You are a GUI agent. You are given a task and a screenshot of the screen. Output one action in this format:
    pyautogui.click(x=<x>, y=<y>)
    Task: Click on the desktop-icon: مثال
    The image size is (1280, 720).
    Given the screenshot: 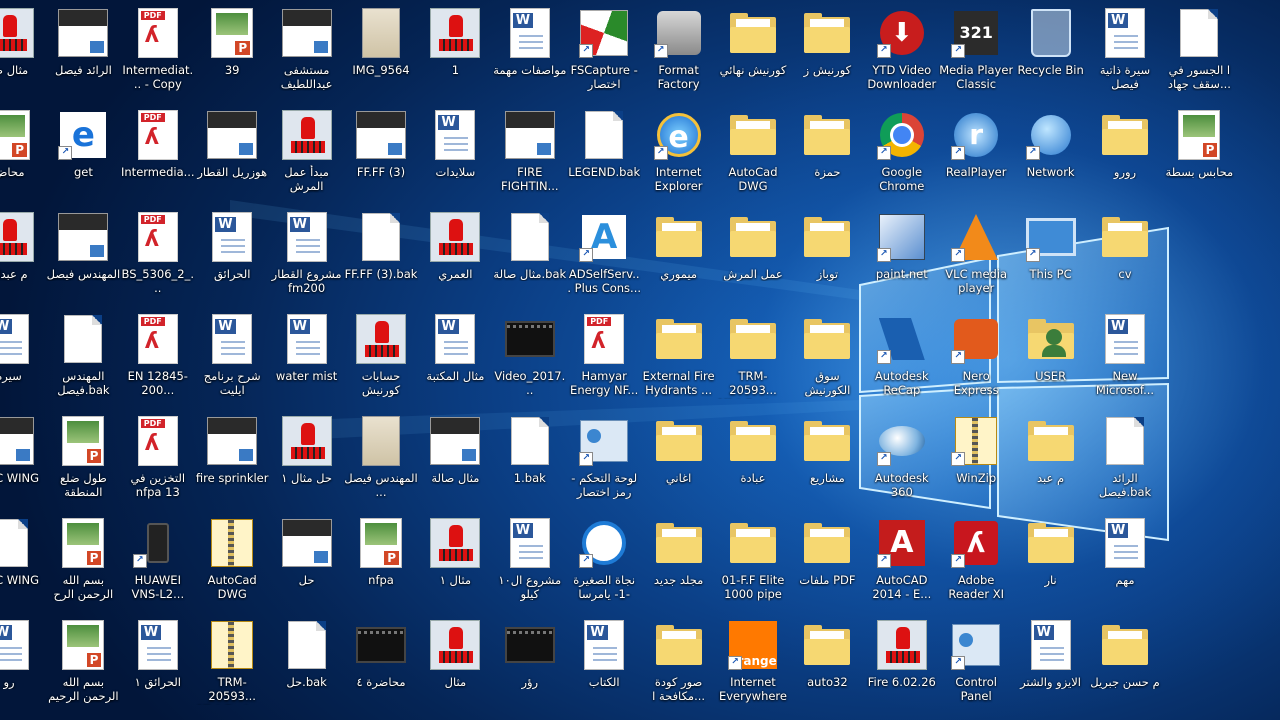 What is the action you would take?
    pyautogui.click(x=455, y=662)
    